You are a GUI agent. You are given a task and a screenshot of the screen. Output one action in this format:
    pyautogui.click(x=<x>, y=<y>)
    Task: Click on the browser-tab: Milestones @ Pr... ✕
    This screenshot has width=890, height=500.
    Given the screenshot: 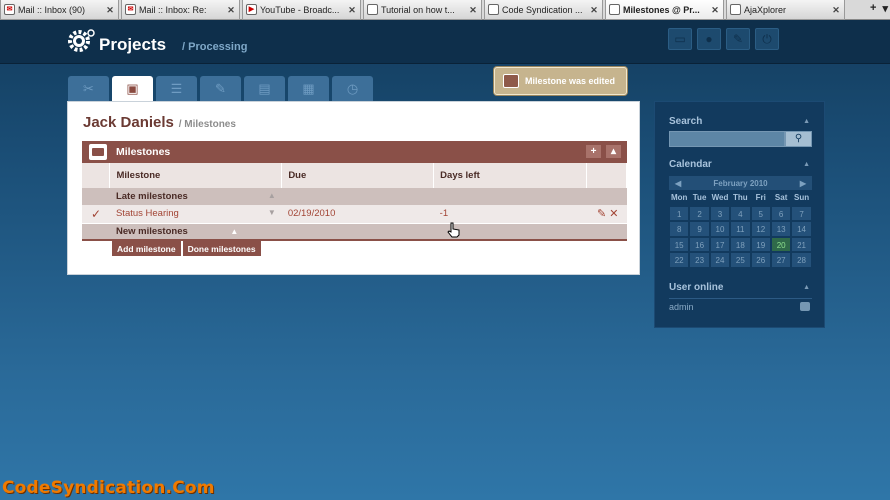 What is the action you would take?
    pyautogui.click(x=664, y=10)
    